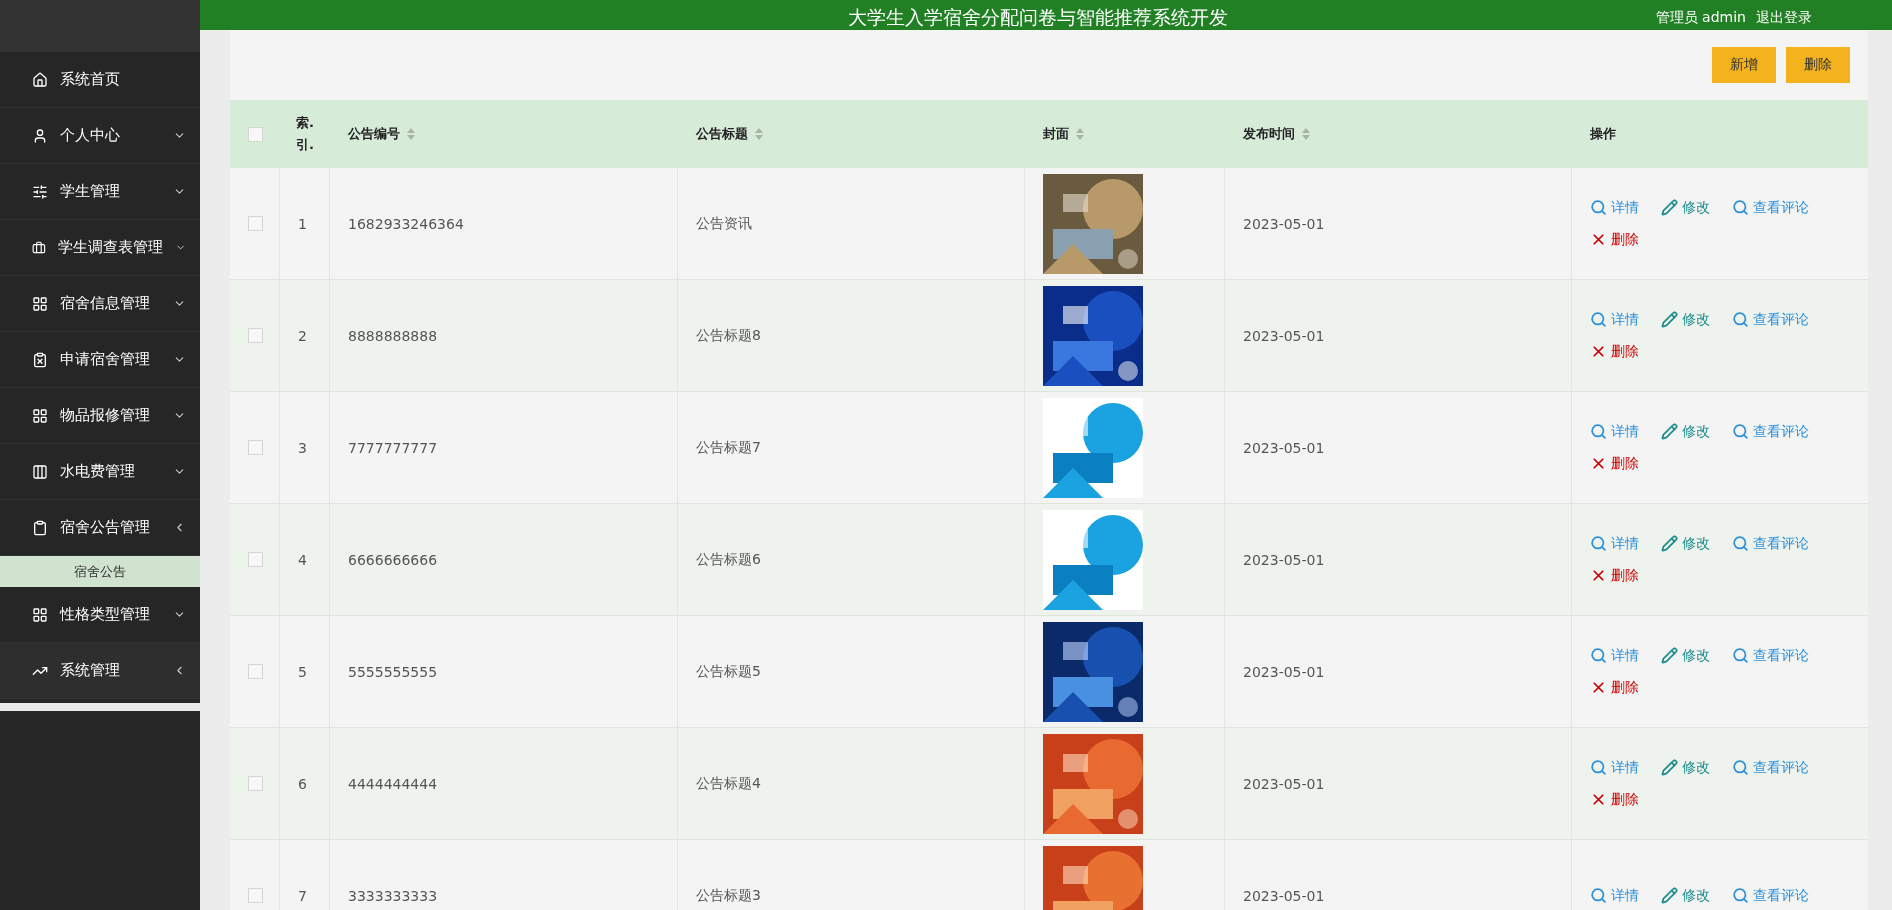 This screenshot has width=1892, height=910. I want to click on table-cell: 公告资讯, so click(724, 223).